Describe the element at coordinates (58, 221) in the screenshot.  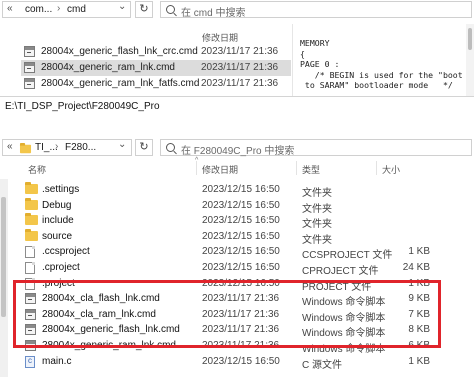
I see `file-name: include` at that location.